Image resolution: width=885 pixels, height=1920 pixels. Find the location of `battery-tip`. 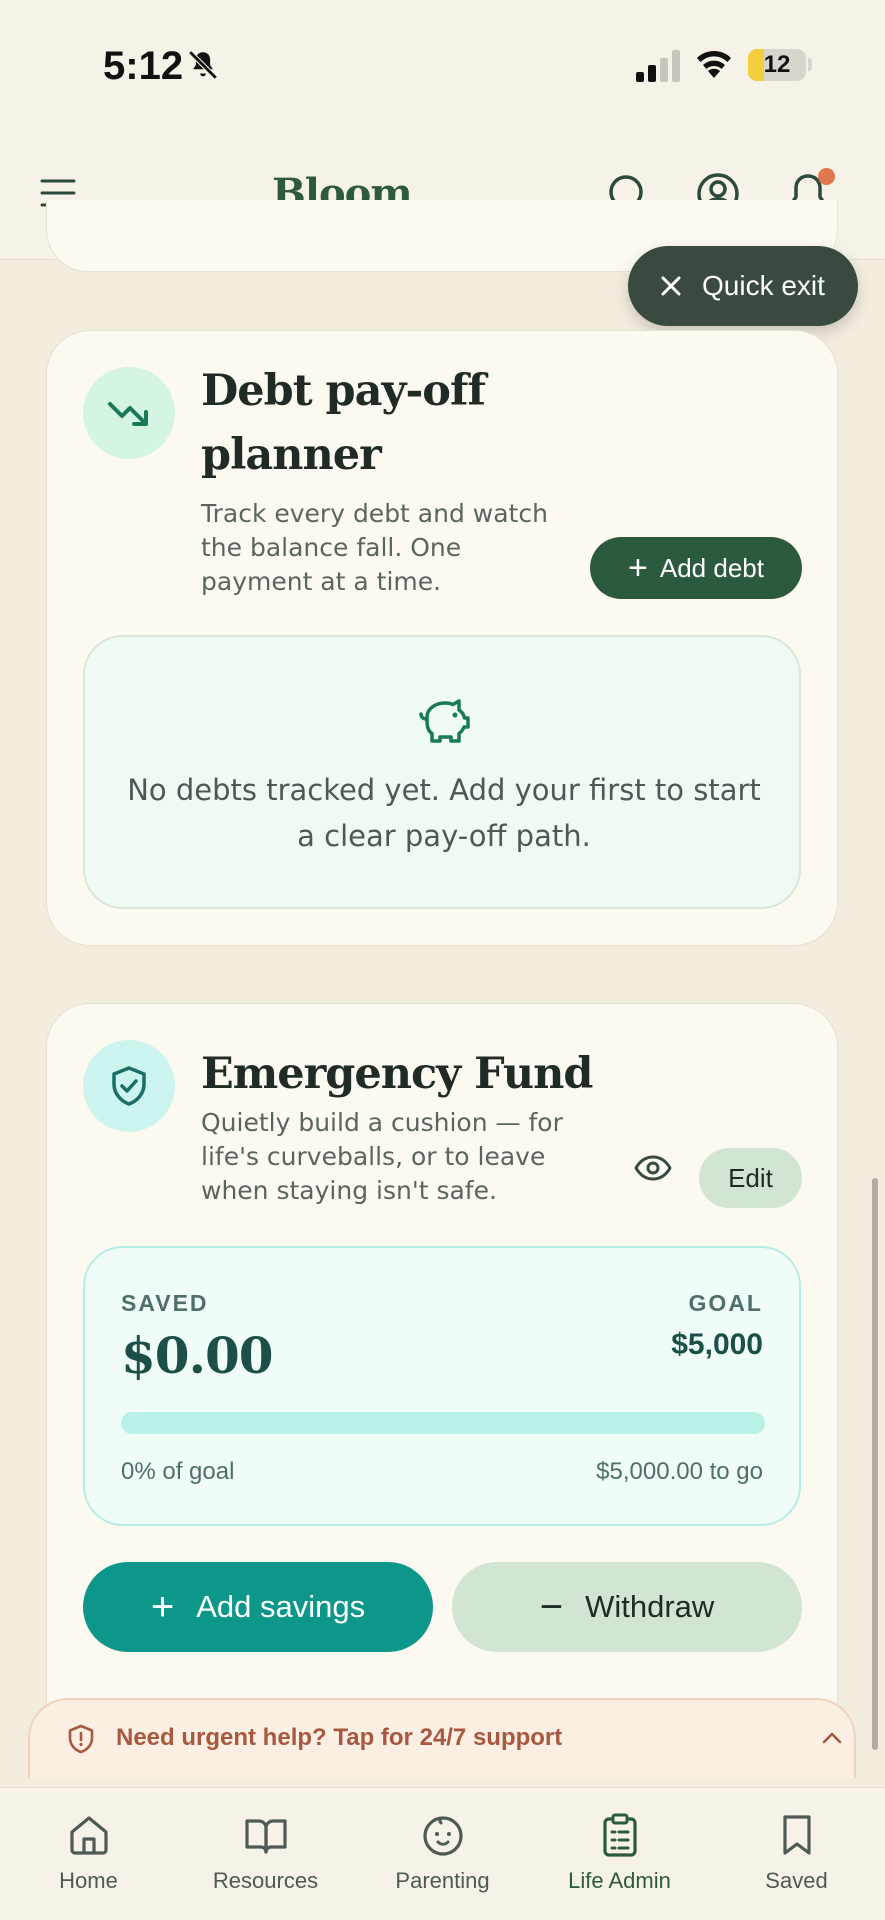

battery-tip is located at coordinates (810, 64).